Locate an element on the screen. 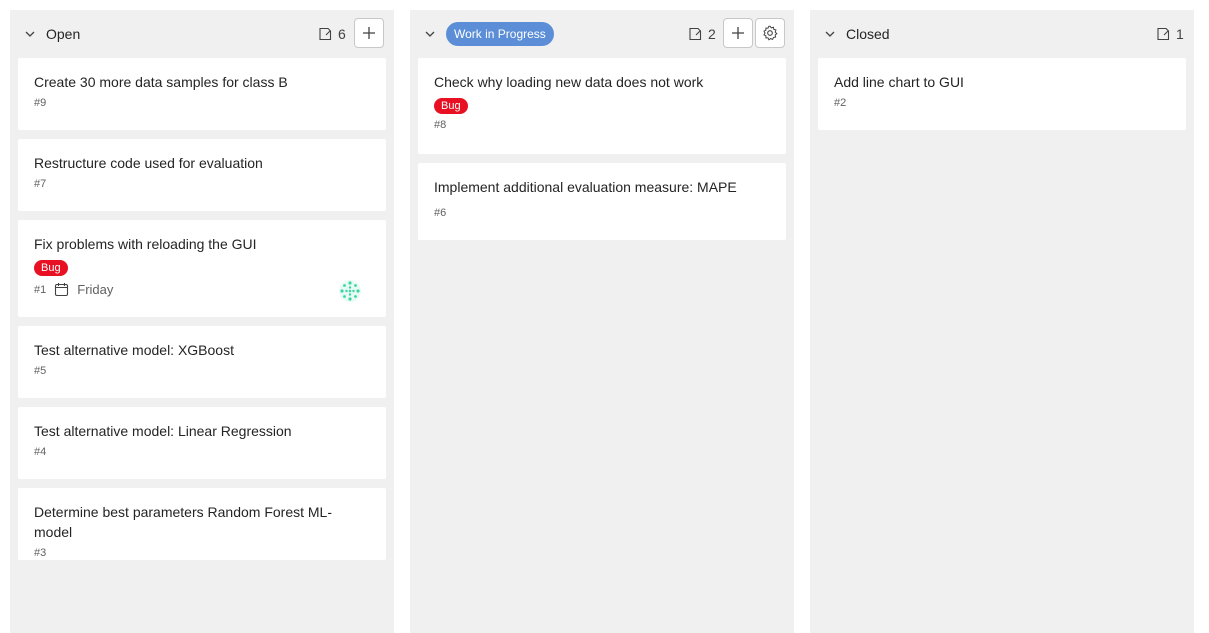 This screenshot has height=633, width=1209. card-number: #5 is located at coordinates (40, 371).